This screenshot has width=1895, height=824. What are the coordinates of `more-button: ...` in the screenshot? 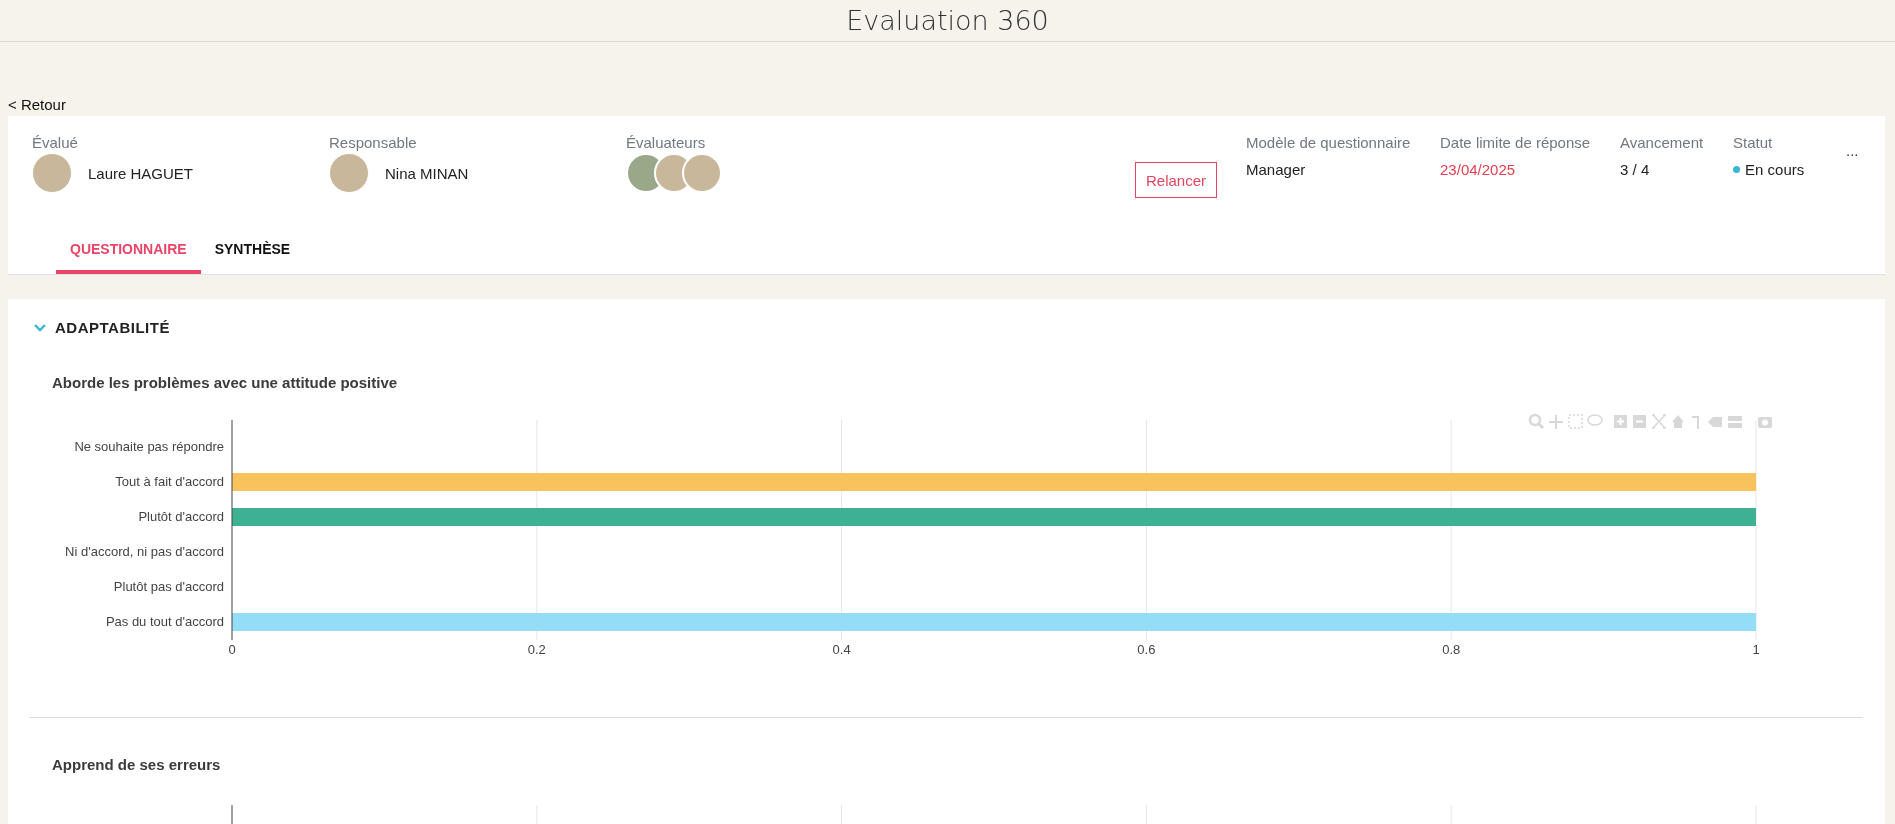 It's located at (1852, 150).